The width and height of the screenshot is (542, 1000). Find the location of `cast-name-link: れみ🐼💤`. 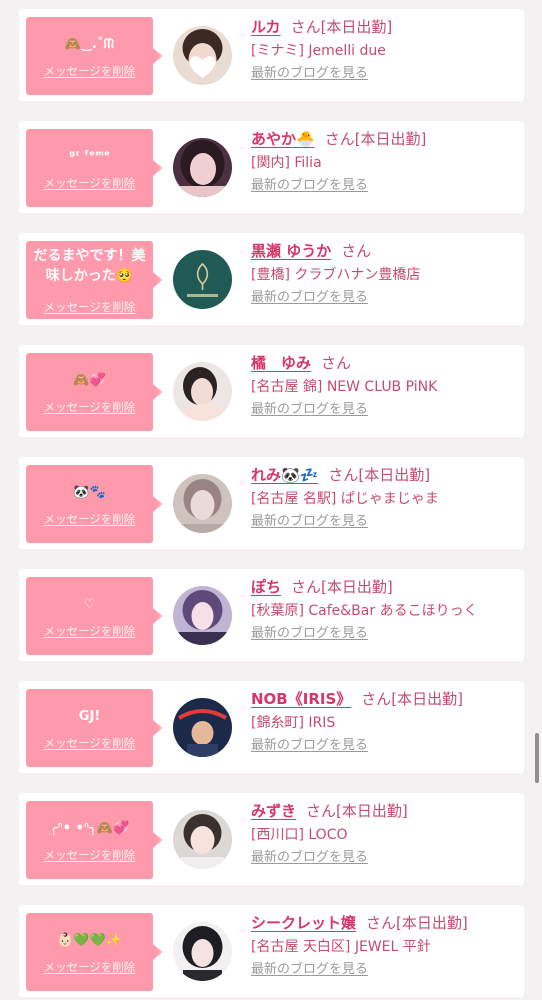

cast-name-link: れみ🐼💤 is located at coordinates (284, 475).